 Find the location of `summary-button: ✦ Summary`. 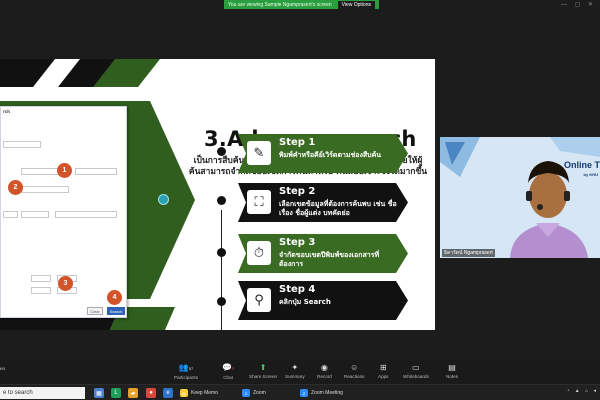

summary-button: ✦ Summary is located at coordinates (295, 371).